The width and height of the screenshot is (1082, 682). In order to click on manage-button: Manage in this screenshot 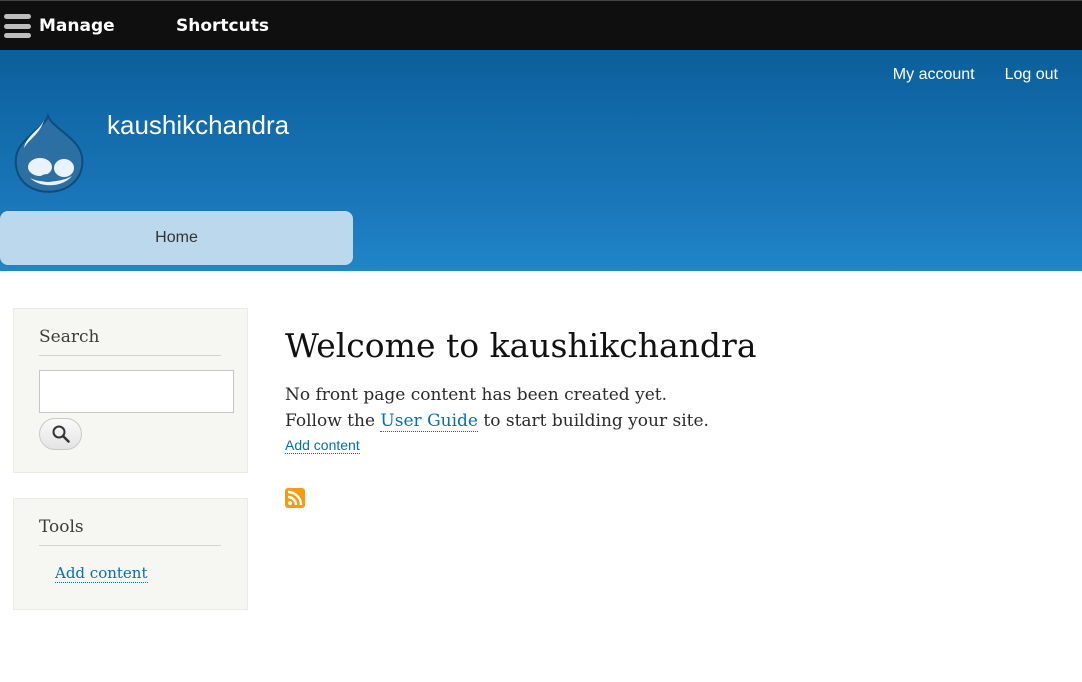, I will do `click(59, 26)`.